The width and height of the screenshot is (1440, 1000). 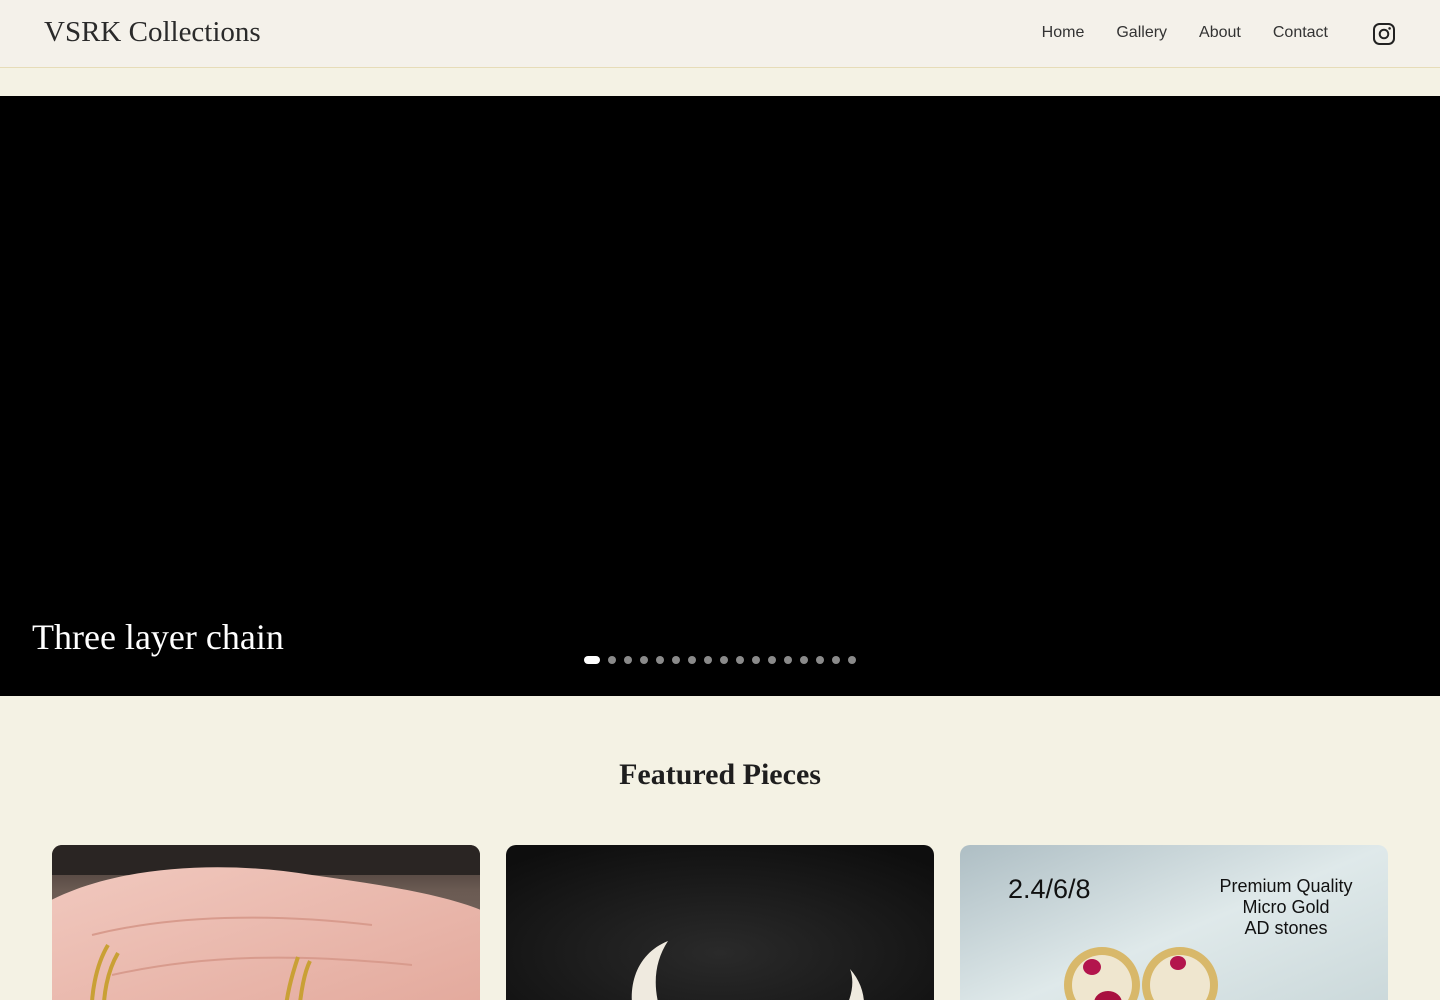 I want to click on slider-dots, so click(x=720, y=660).